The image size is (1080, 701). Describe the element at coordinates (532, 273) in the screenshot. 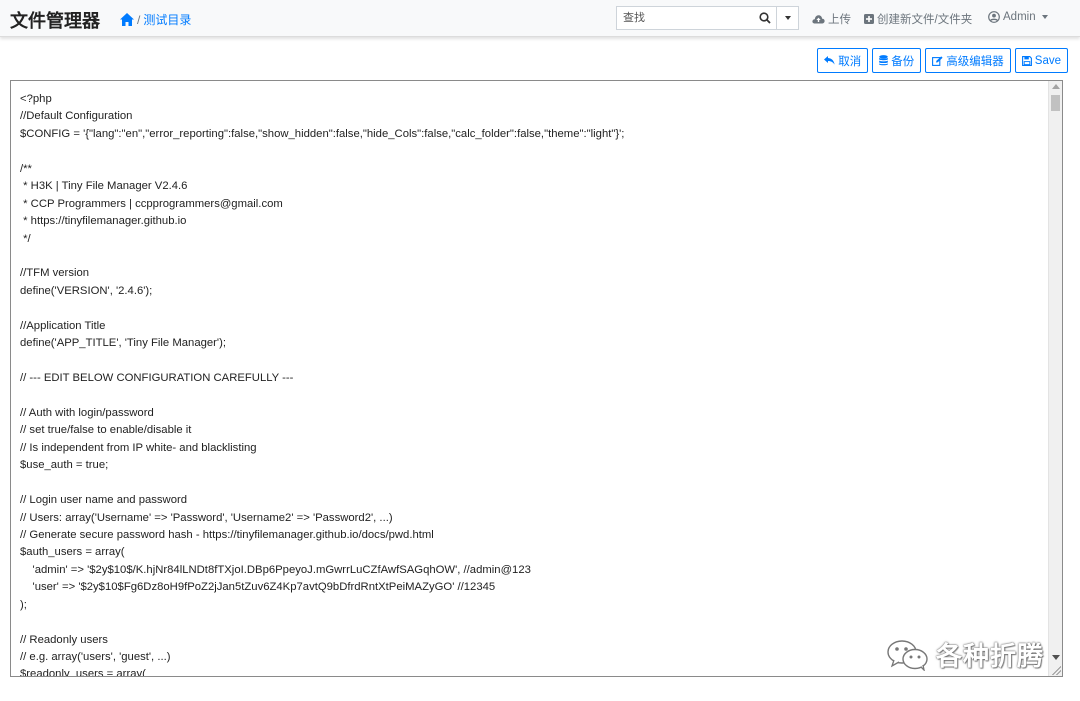

I see `code-line: //TFM version` at that location.